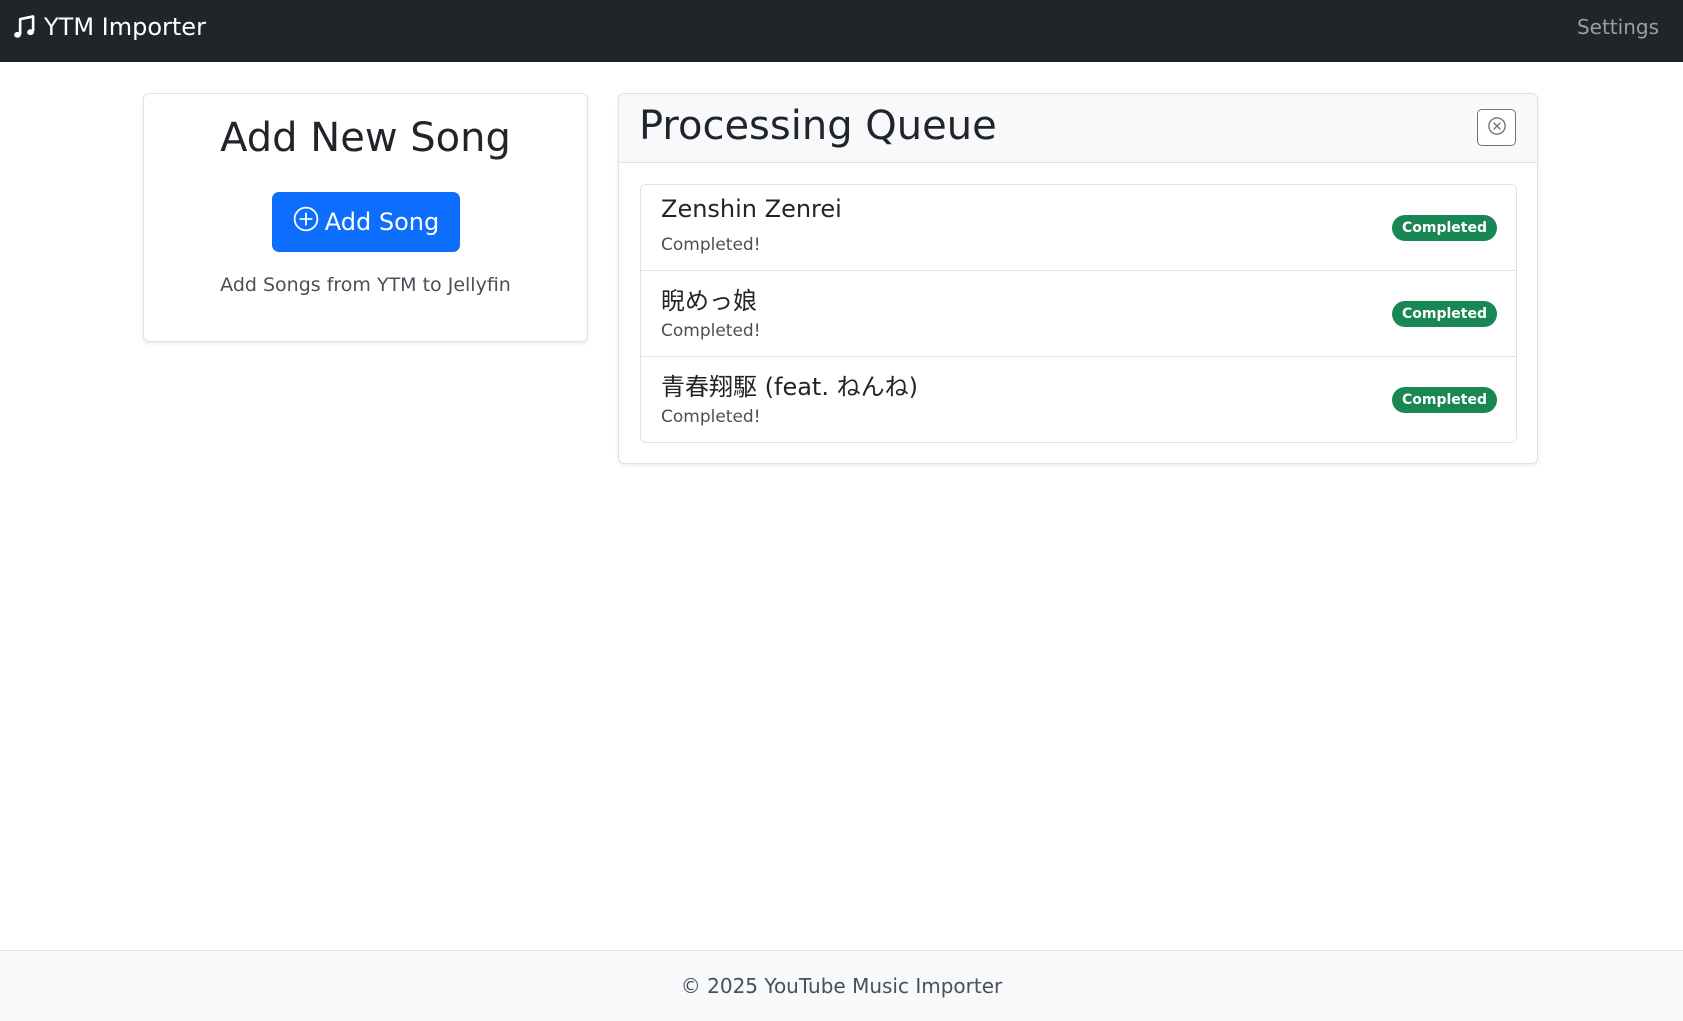 The height and width of the screenshot is (1021, 1683). What do you see at coordinates (125, 27) in the screenshot?
I see `brand-text: YTM Importer` at bounding box center [125, 27].